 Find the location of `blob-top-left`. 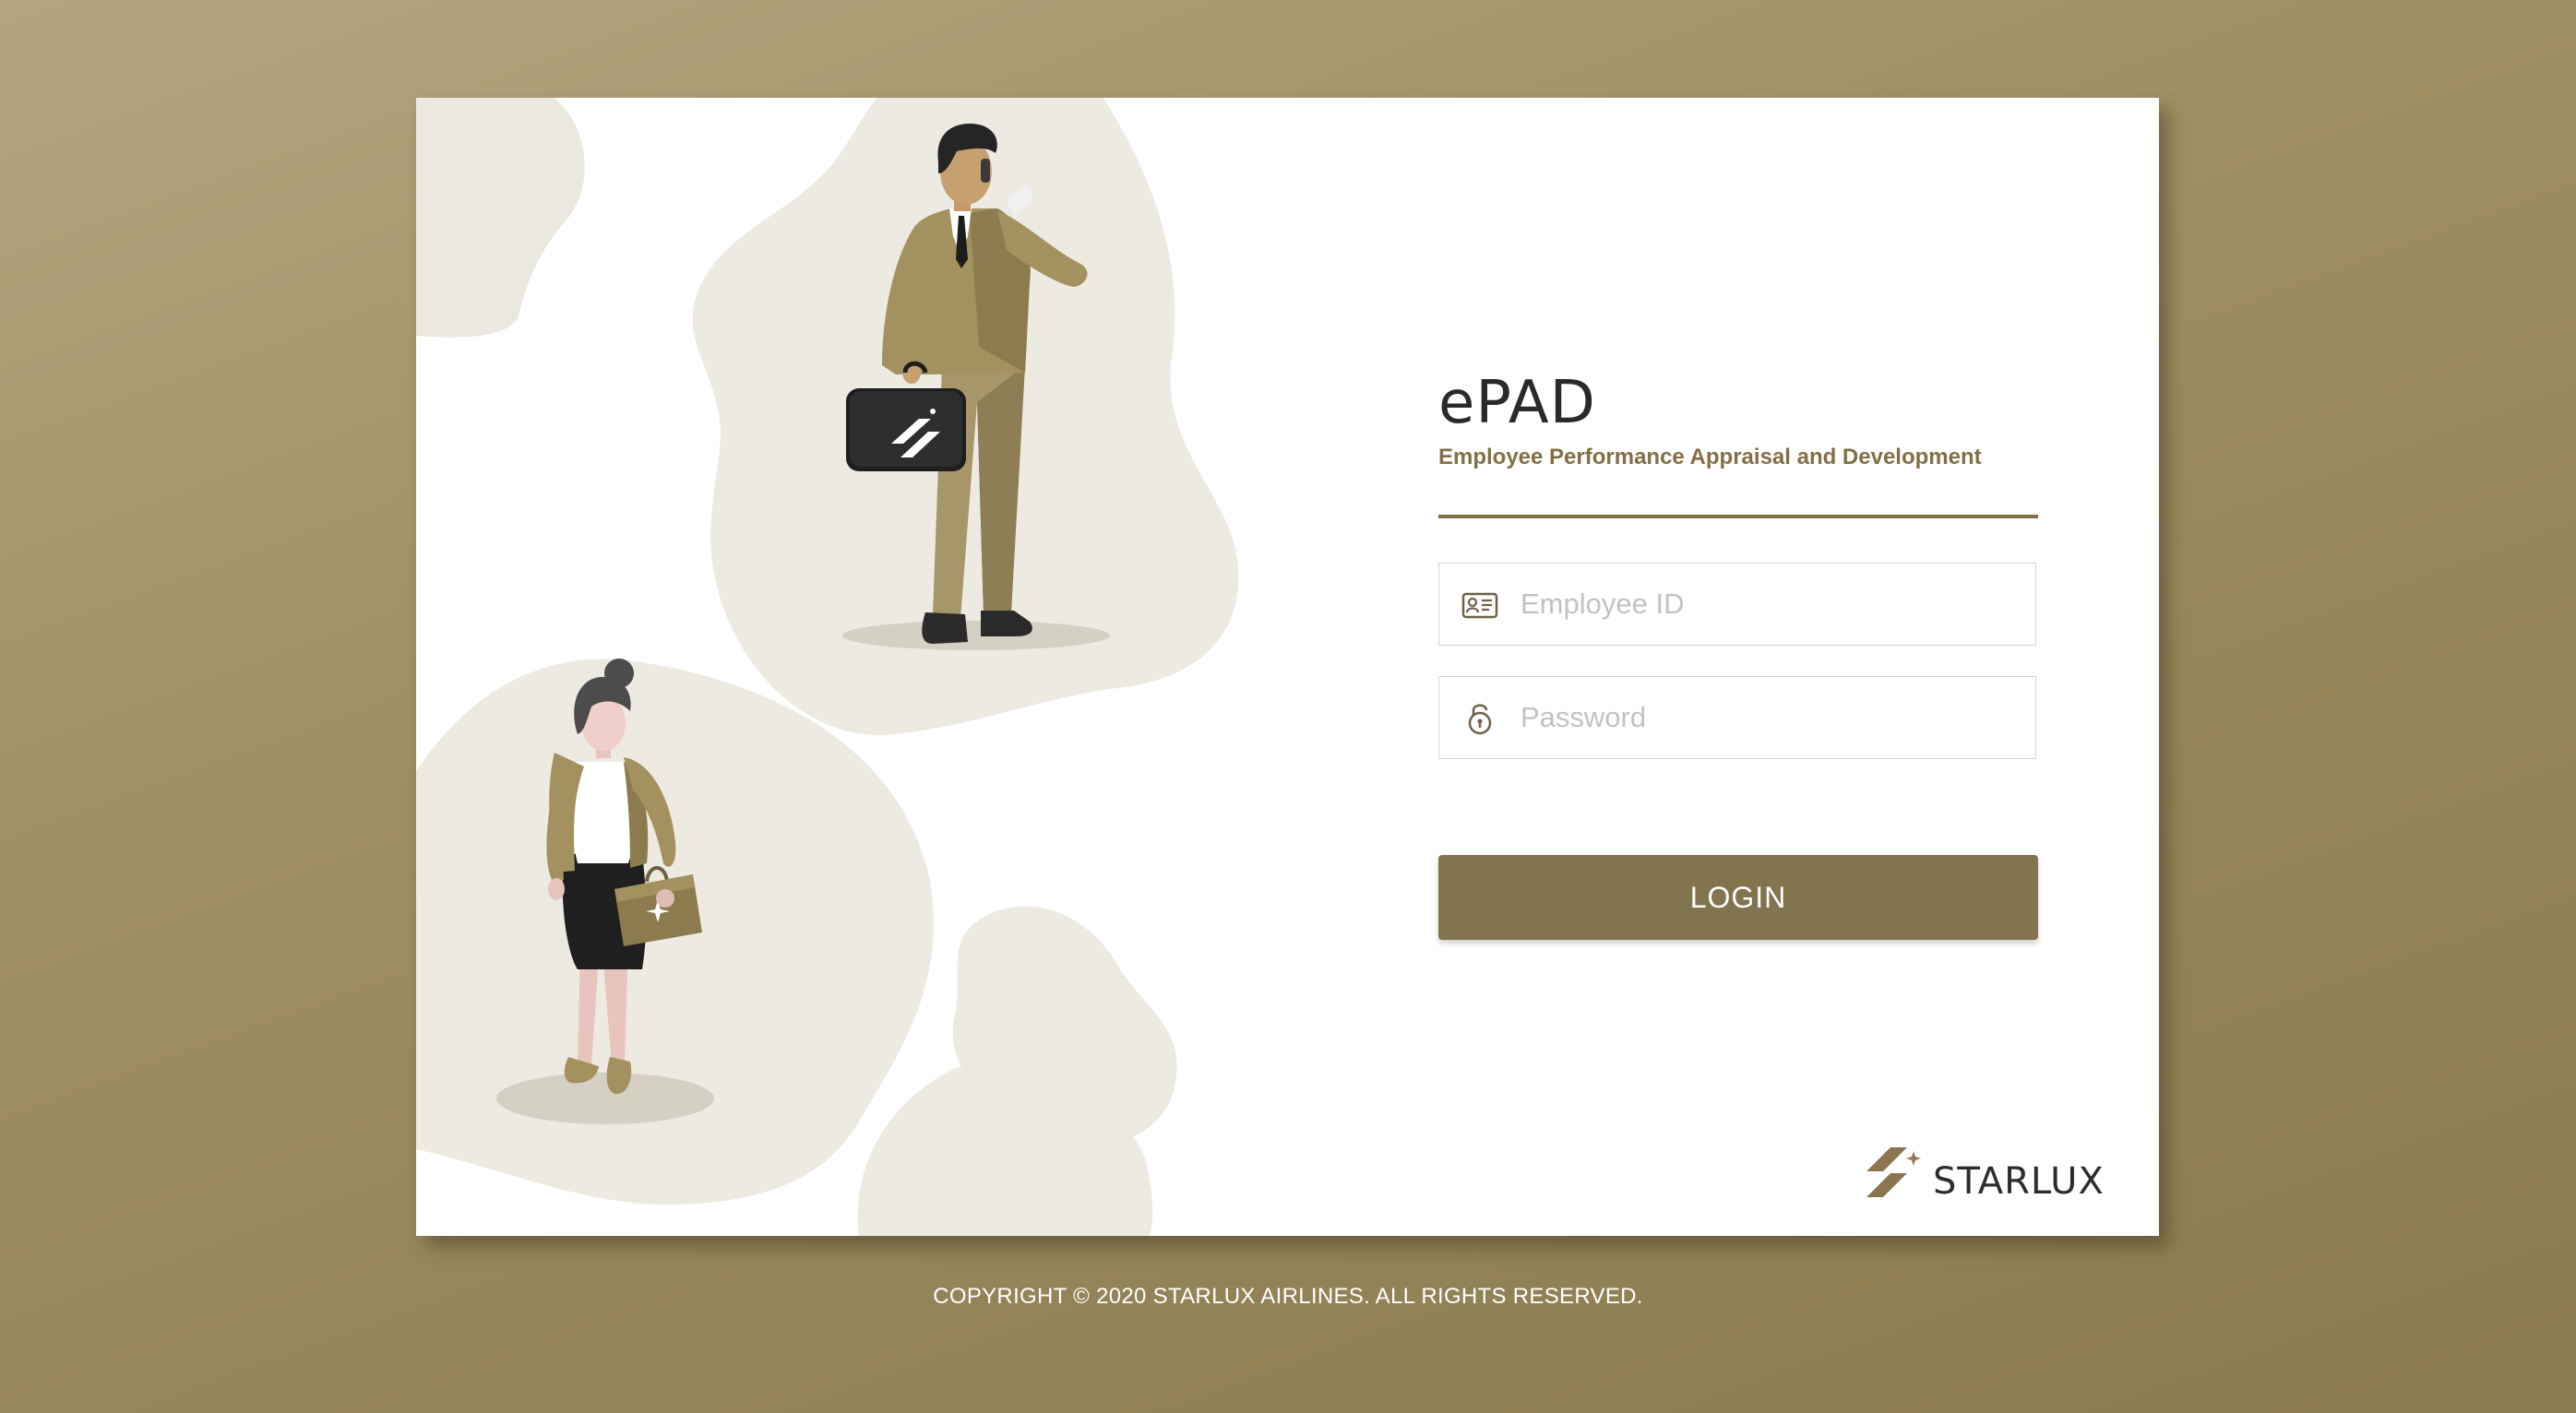

blob-top-left is located at coordinates (501, 218).